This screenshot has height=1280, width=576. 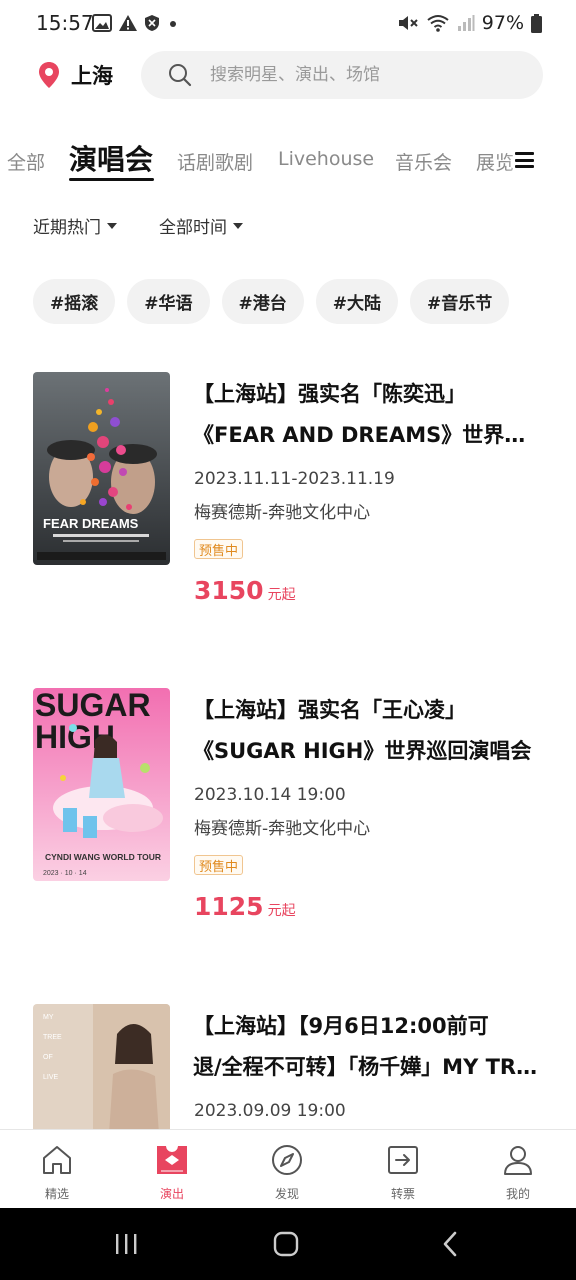 What do you see at coordinates (524, 160) in the screenshot?
I see `menu-icon` at bounding box center [524, 160].